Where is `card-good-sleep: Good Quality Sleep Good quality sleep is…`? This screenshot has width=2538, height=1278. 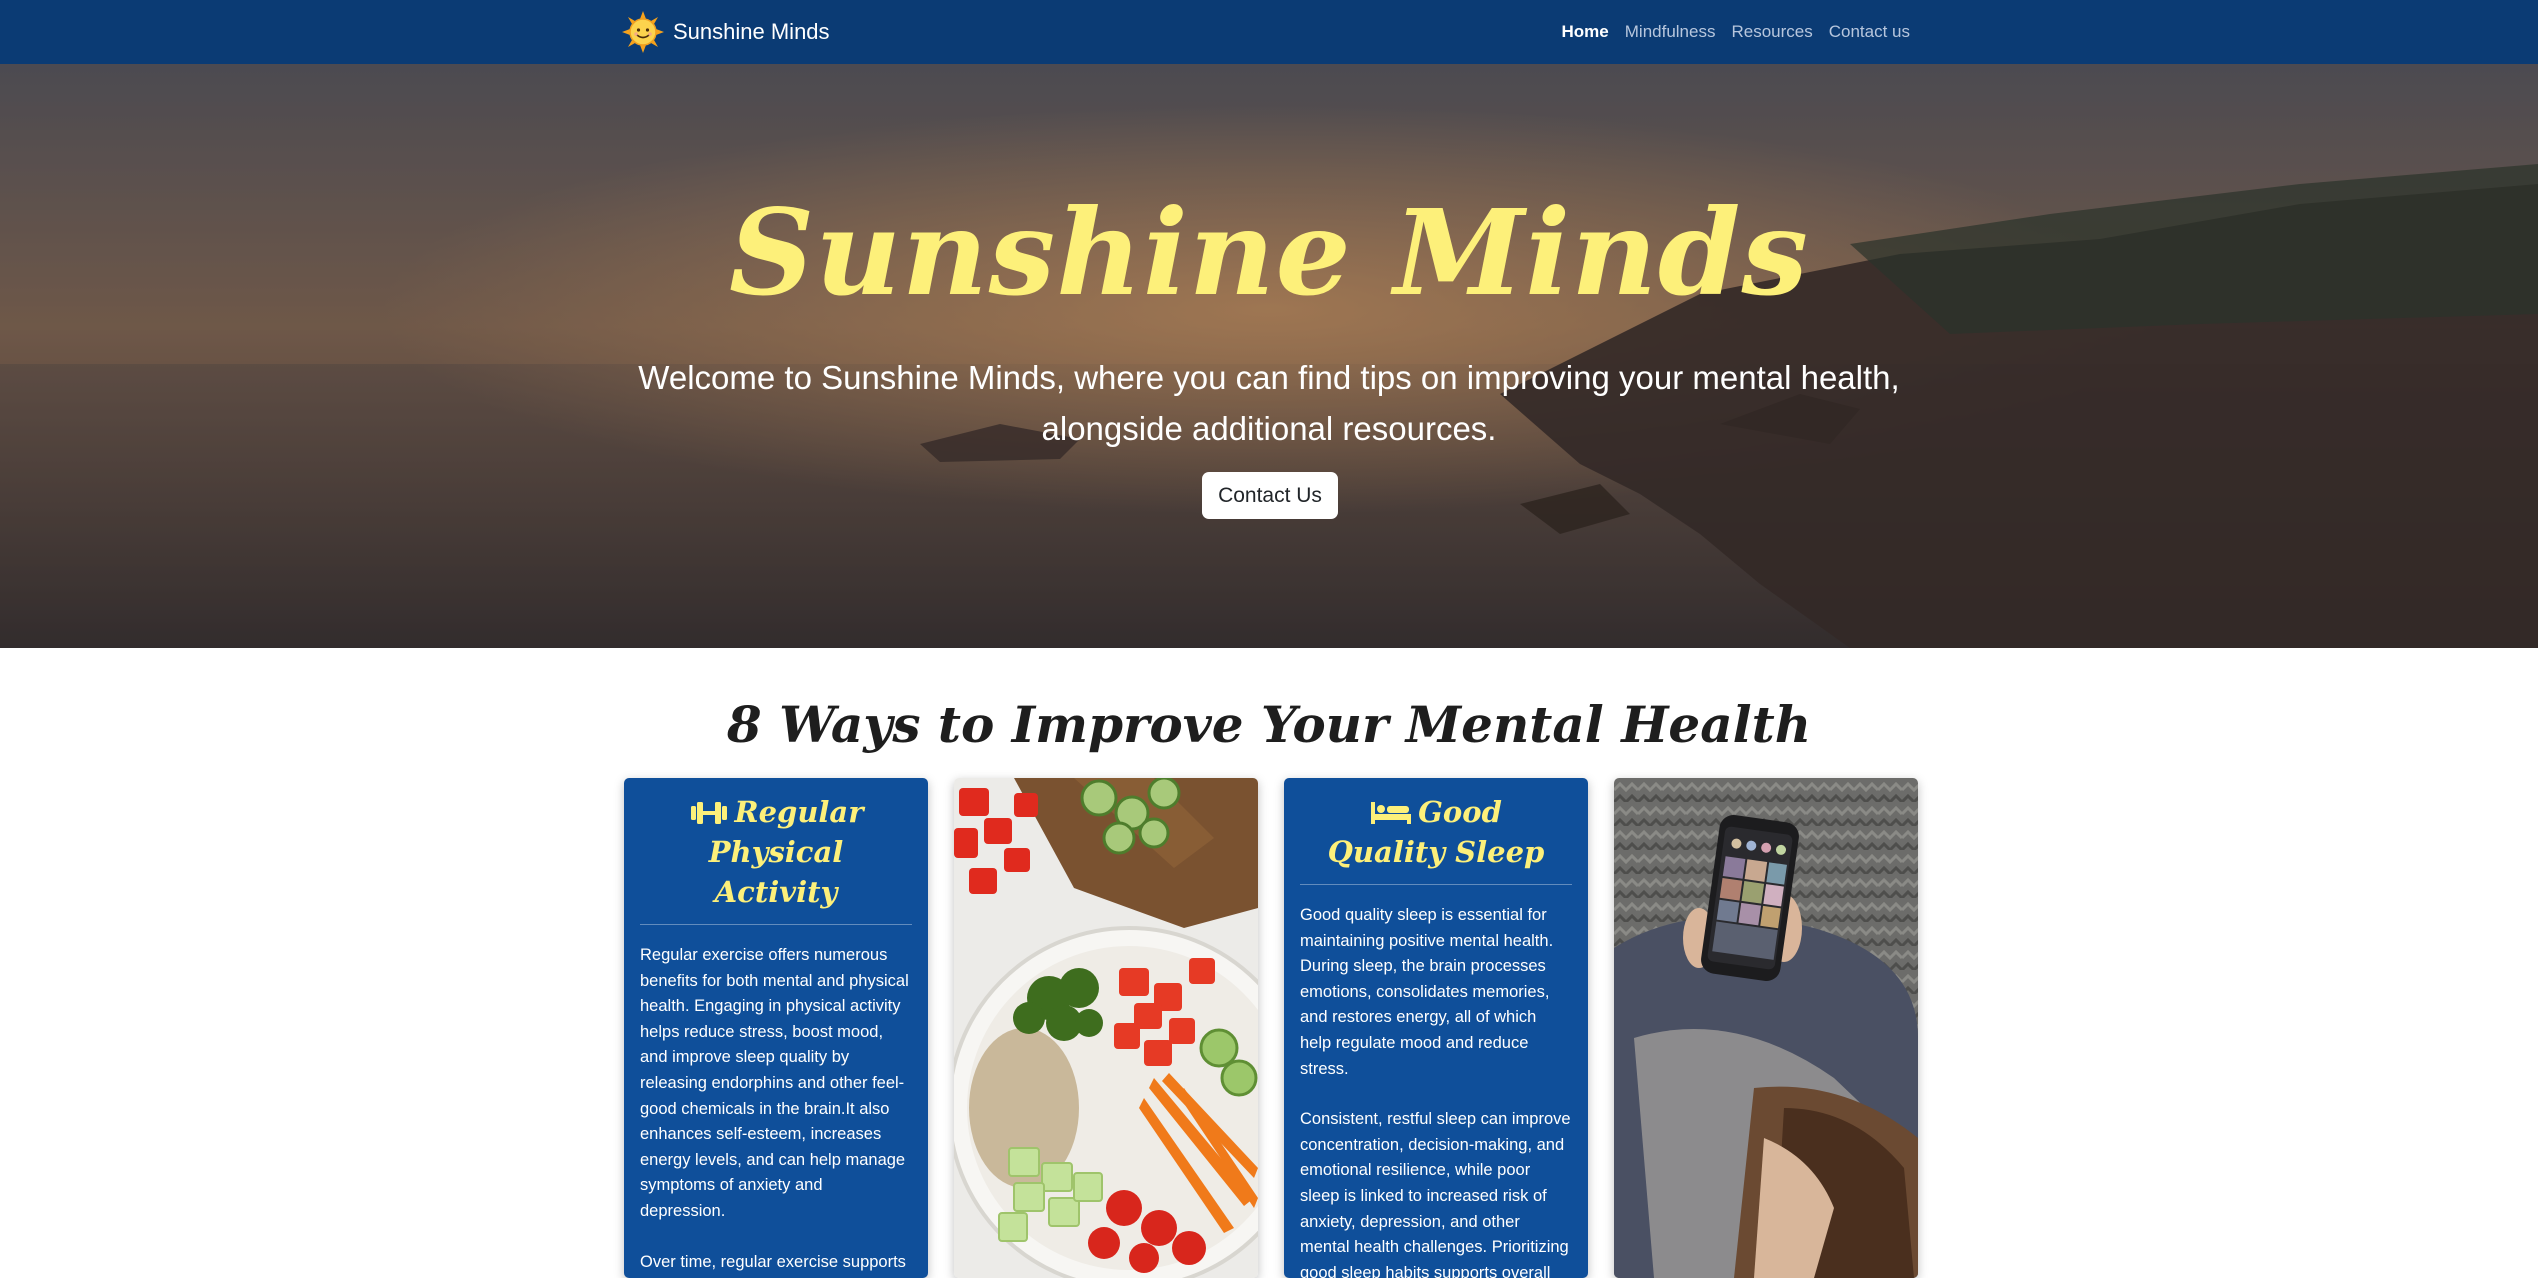 card-good-sleep: Good Quality Sleep Good quality sleep is… is located at coordinates (1436, 1028).